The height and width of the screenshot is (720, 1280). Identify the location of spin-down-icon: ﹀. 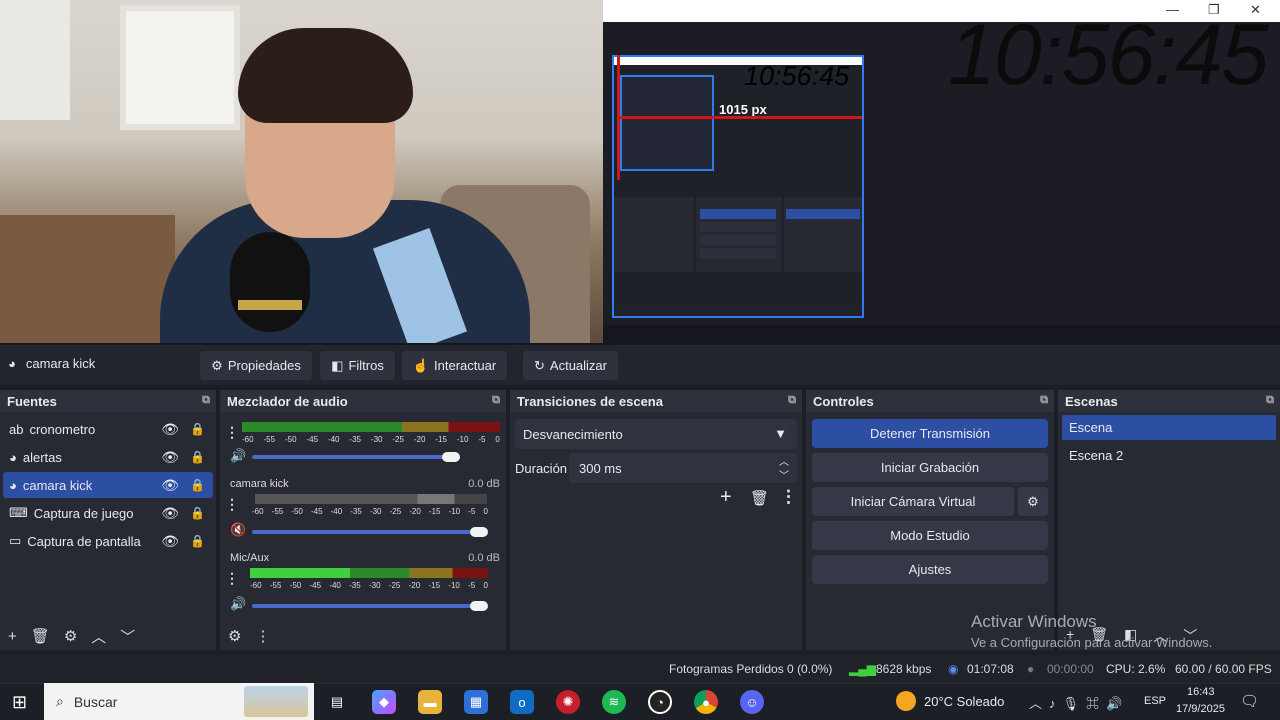
(784, 474).